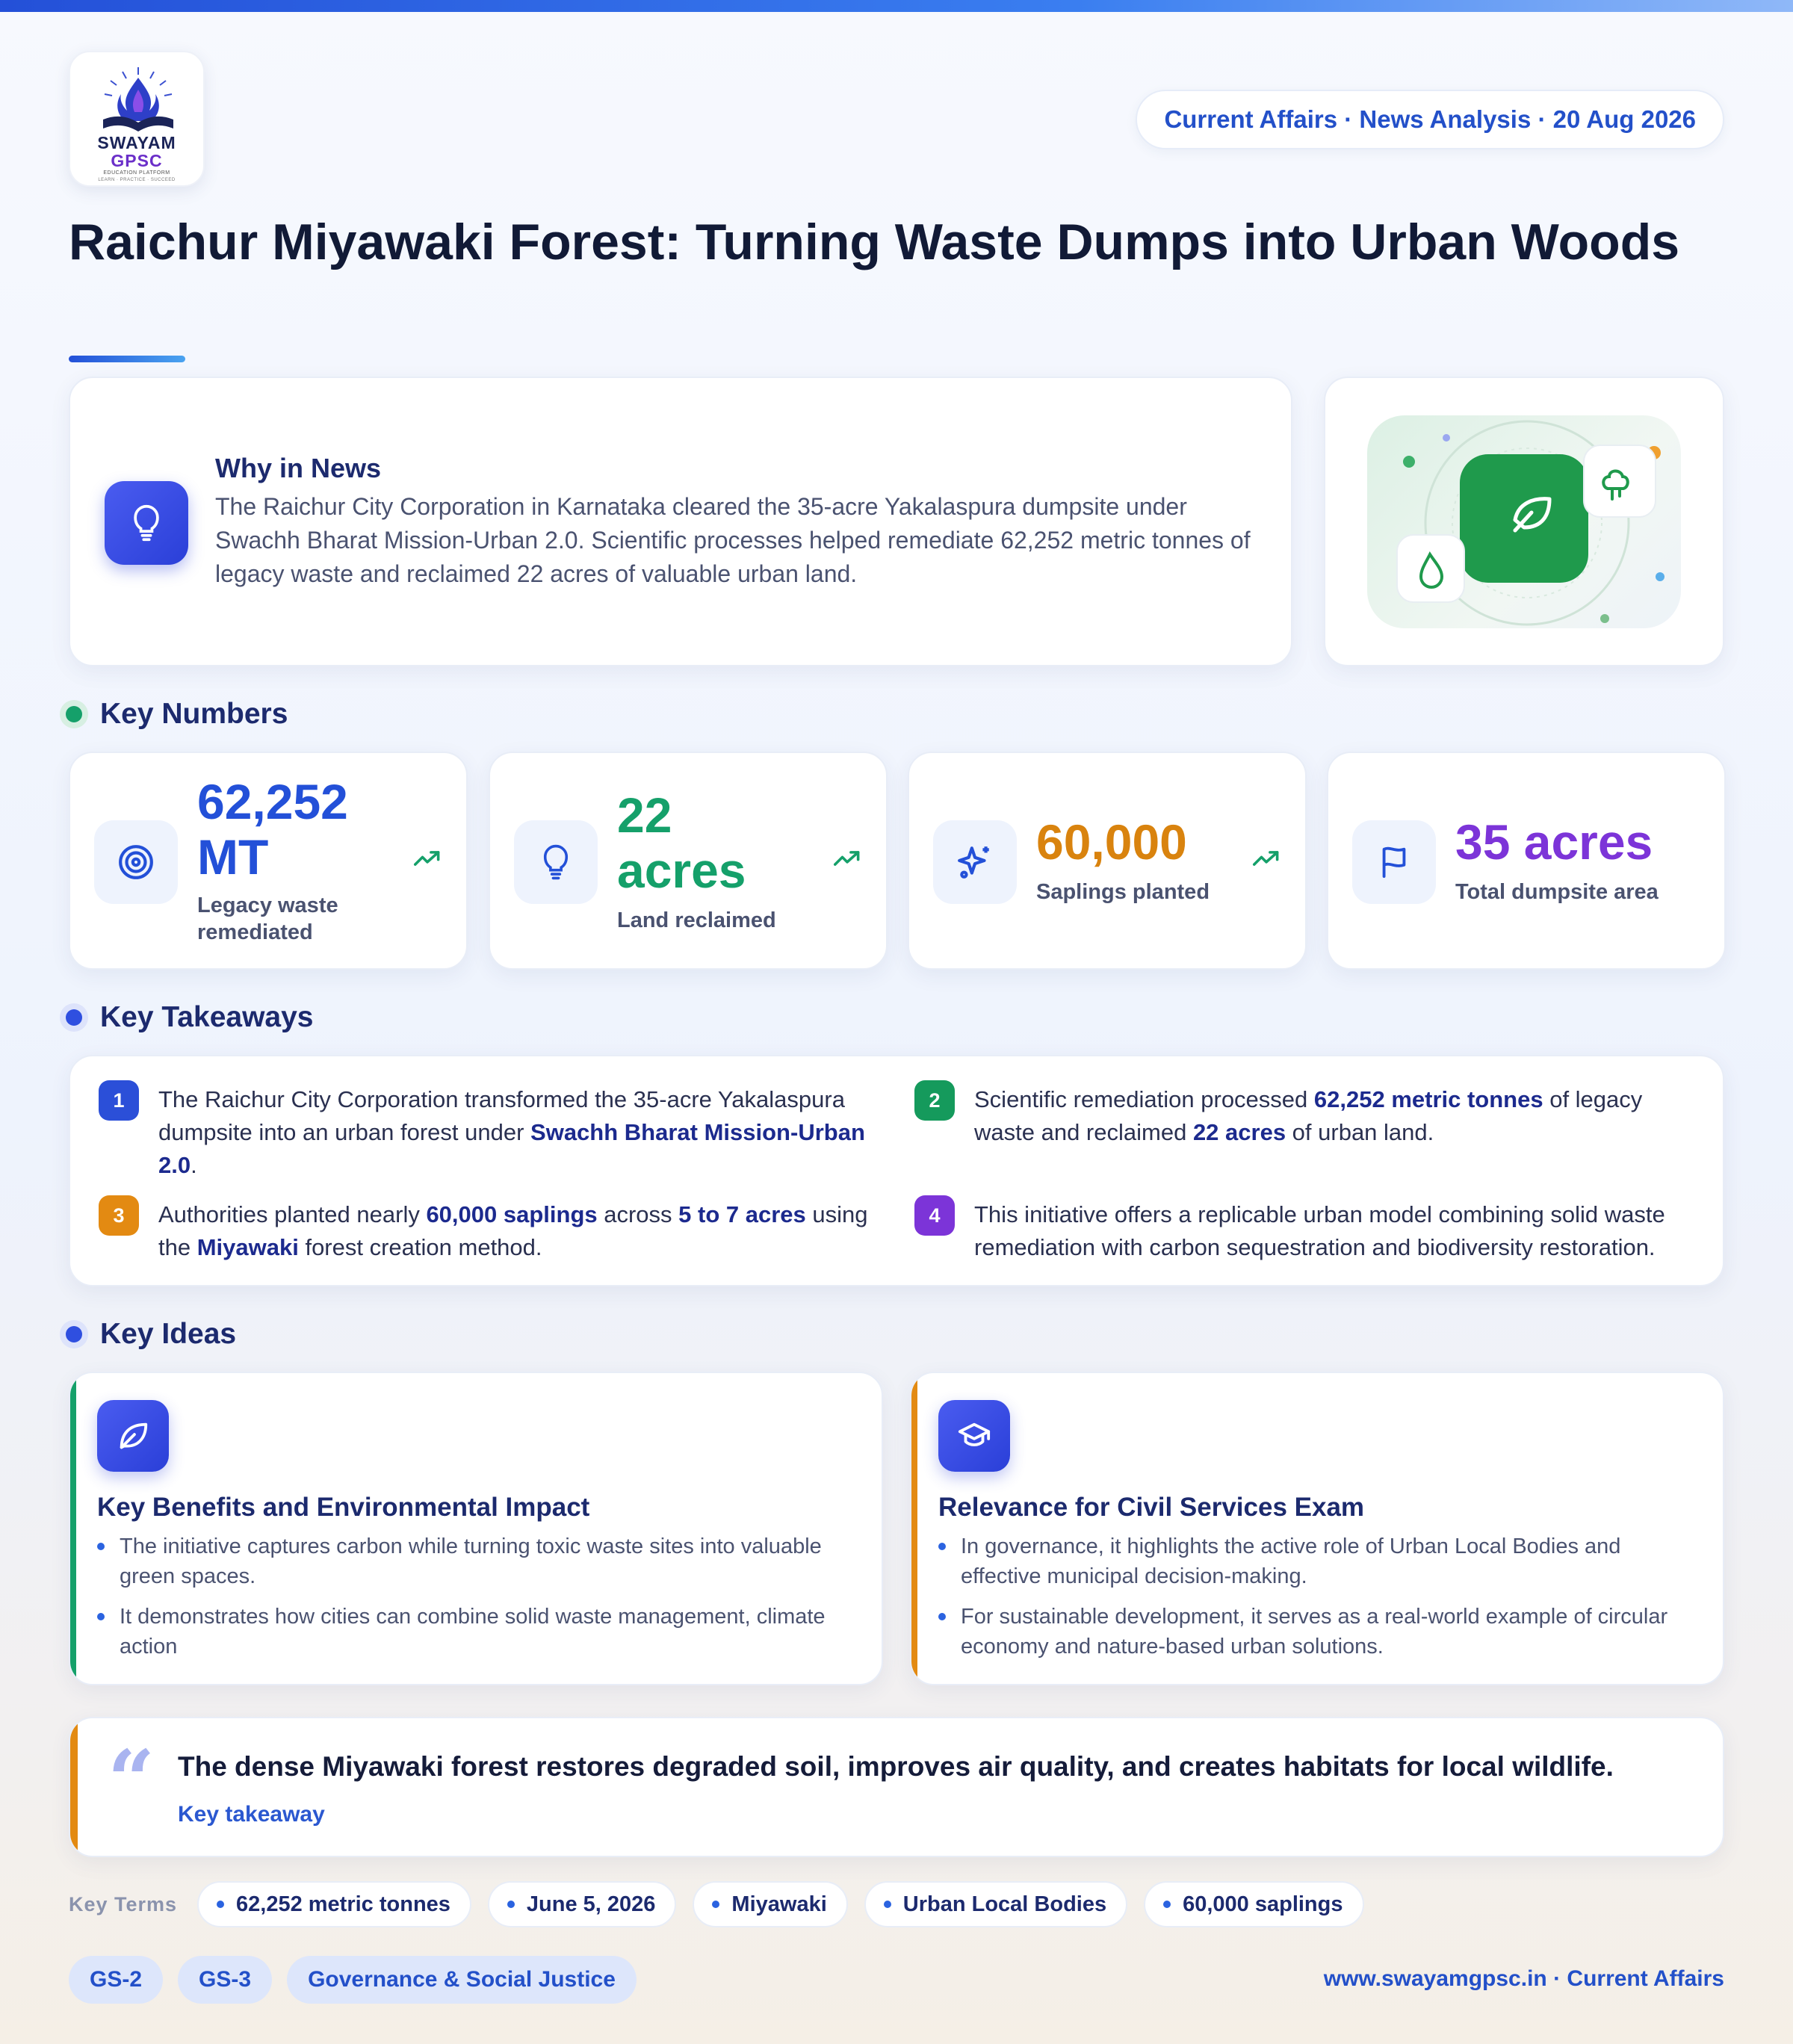 This screenshot has width=1793, height=2044. Describe the element at coordinates (343, 1507) in the screenshot. I see `idea-title: Key Benefits and Environmental Impact` at that location.